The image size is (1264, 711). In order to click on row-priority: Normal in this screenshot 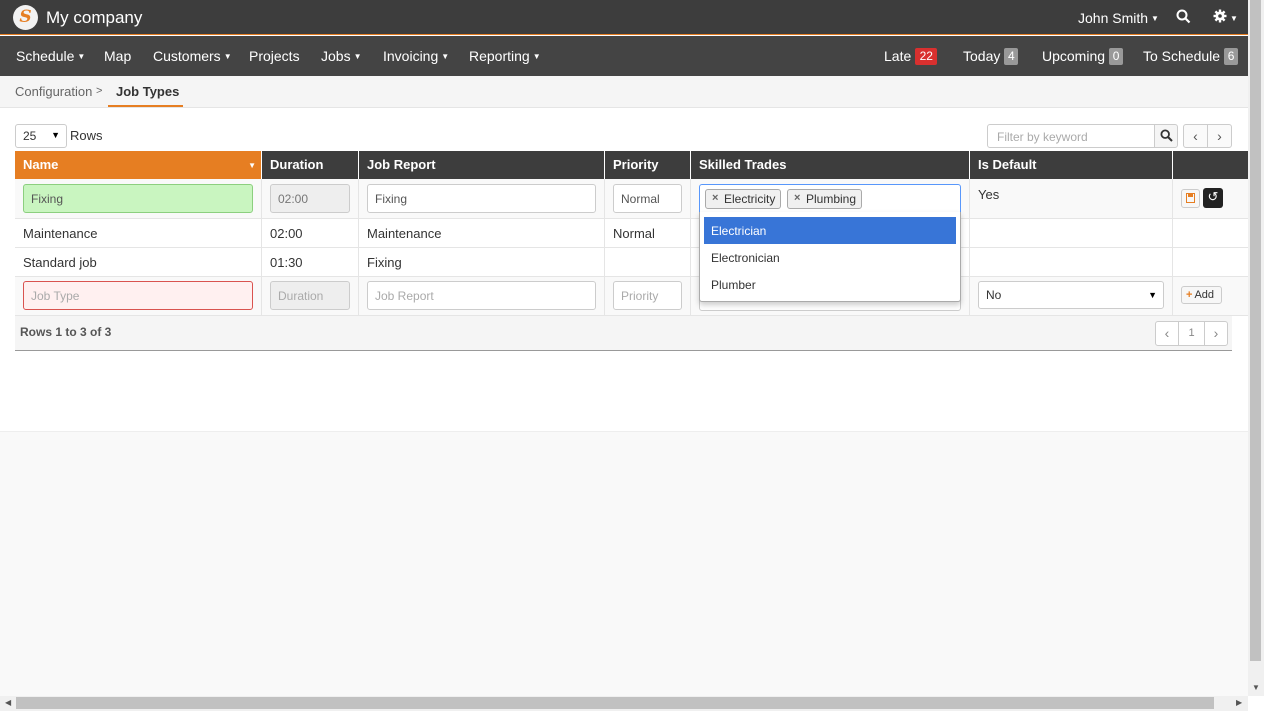, I will do `click(634, 233)`.